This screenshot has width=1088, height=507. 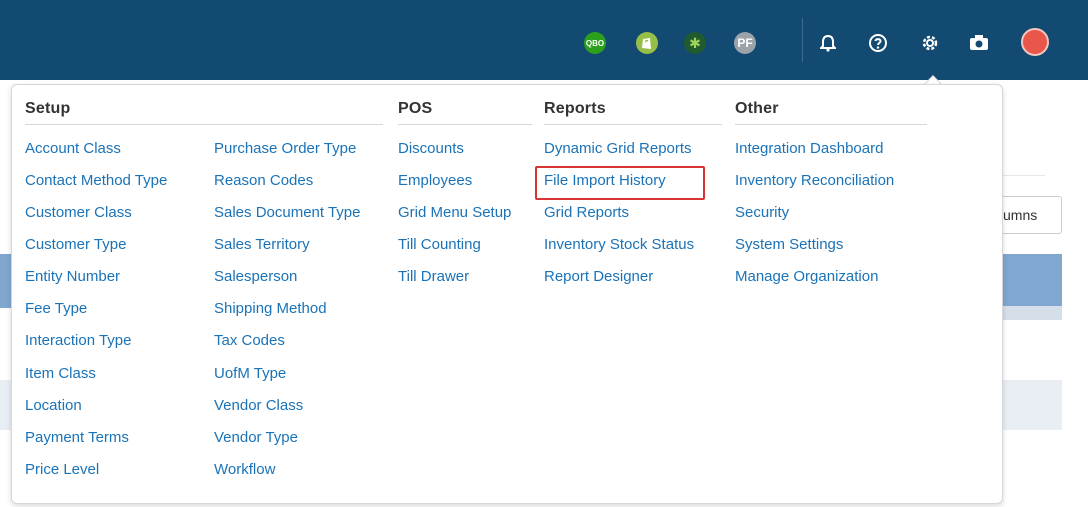 What do you see at coordinates (435, 180) in the screenshot?
I see `pos-link-employees: Employees` at bounding box center [435, 180].